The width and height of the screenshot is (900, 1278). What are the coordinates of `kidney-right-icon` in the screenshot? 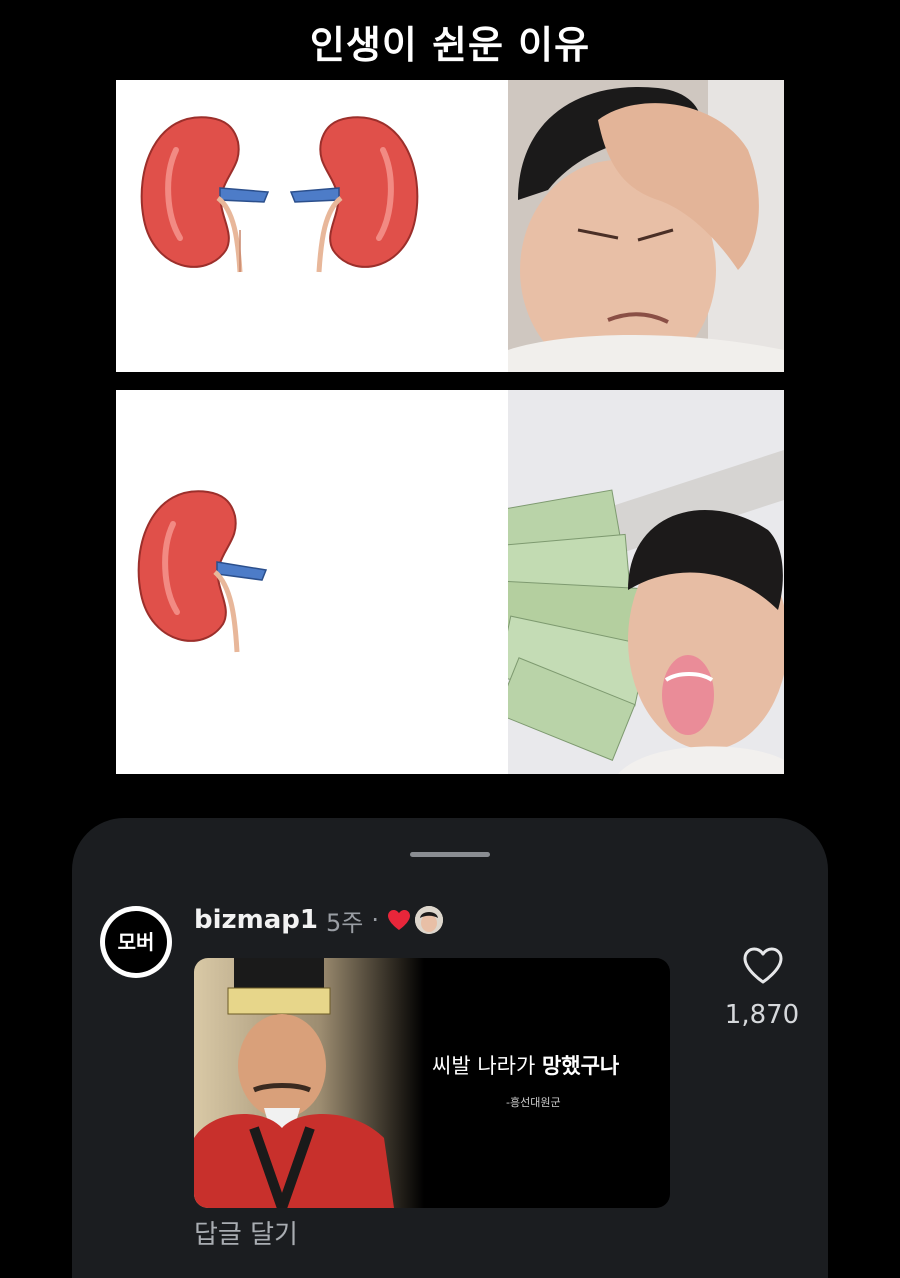 It's located at (354, 194).